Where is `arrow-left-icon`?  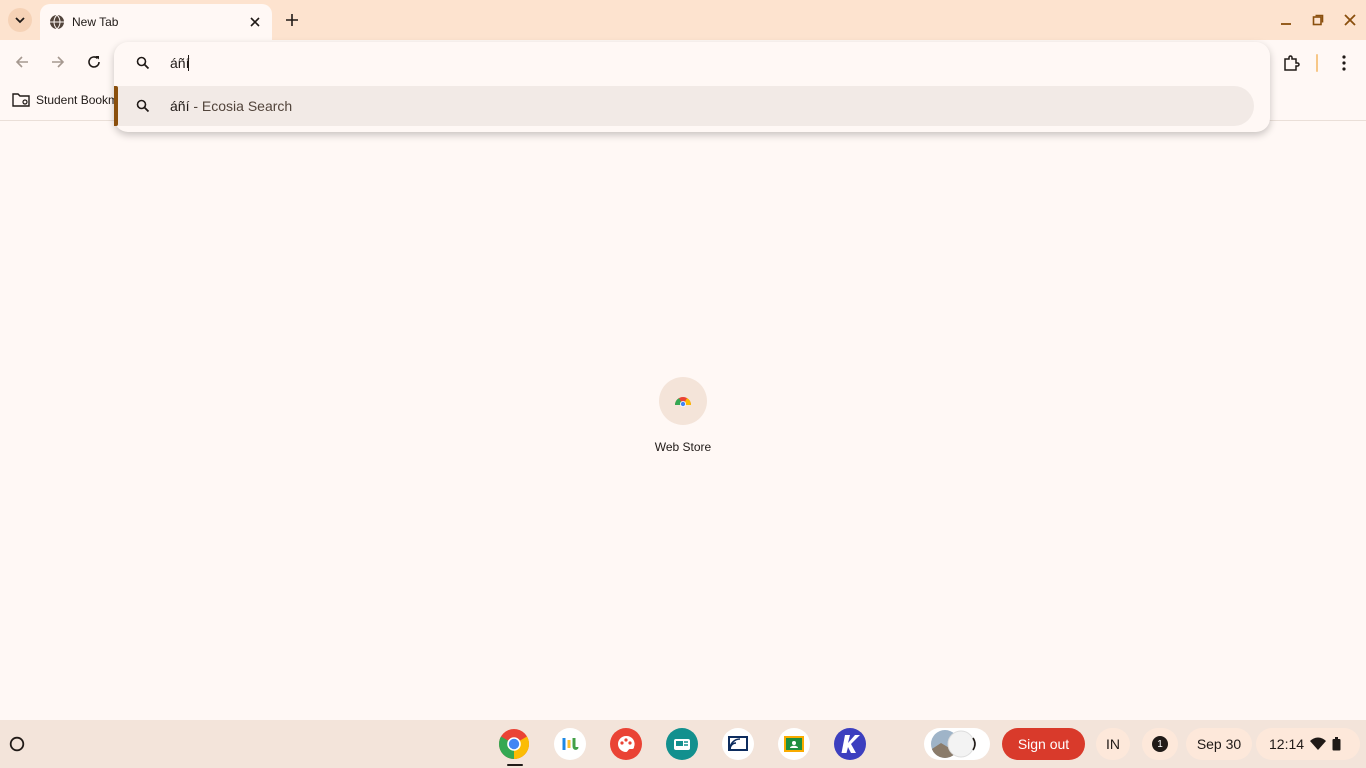 arrow-left-icon is located at coordinates (21, 62).